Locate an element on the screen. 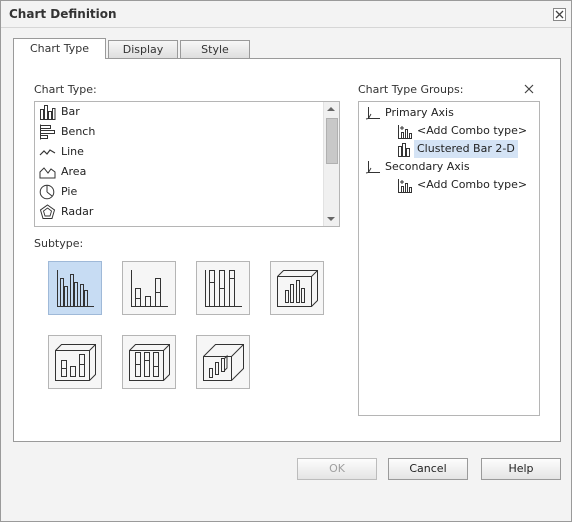 This screenshot has width=572, height=522. line-chart-icon is located at coordinates (47, 152).